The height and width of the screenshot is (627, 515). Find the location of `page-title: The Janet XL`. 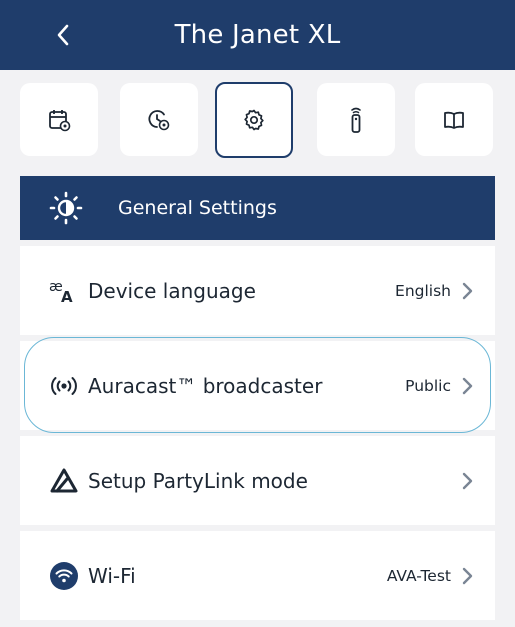

page-title: The Janet XL is located at coordinates (257, 35).